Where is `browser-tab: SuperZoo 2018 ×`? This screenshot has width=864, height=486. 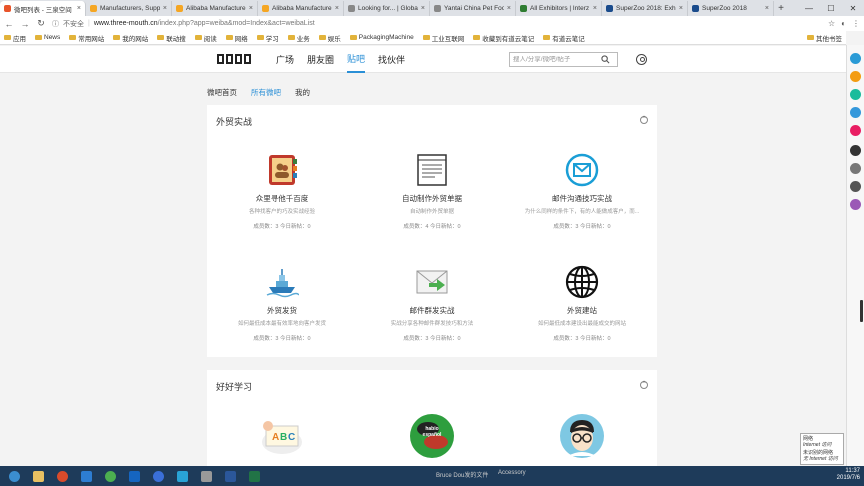 browser-tab: SuperZoo 2018 × is located at coordinates (731, 8).